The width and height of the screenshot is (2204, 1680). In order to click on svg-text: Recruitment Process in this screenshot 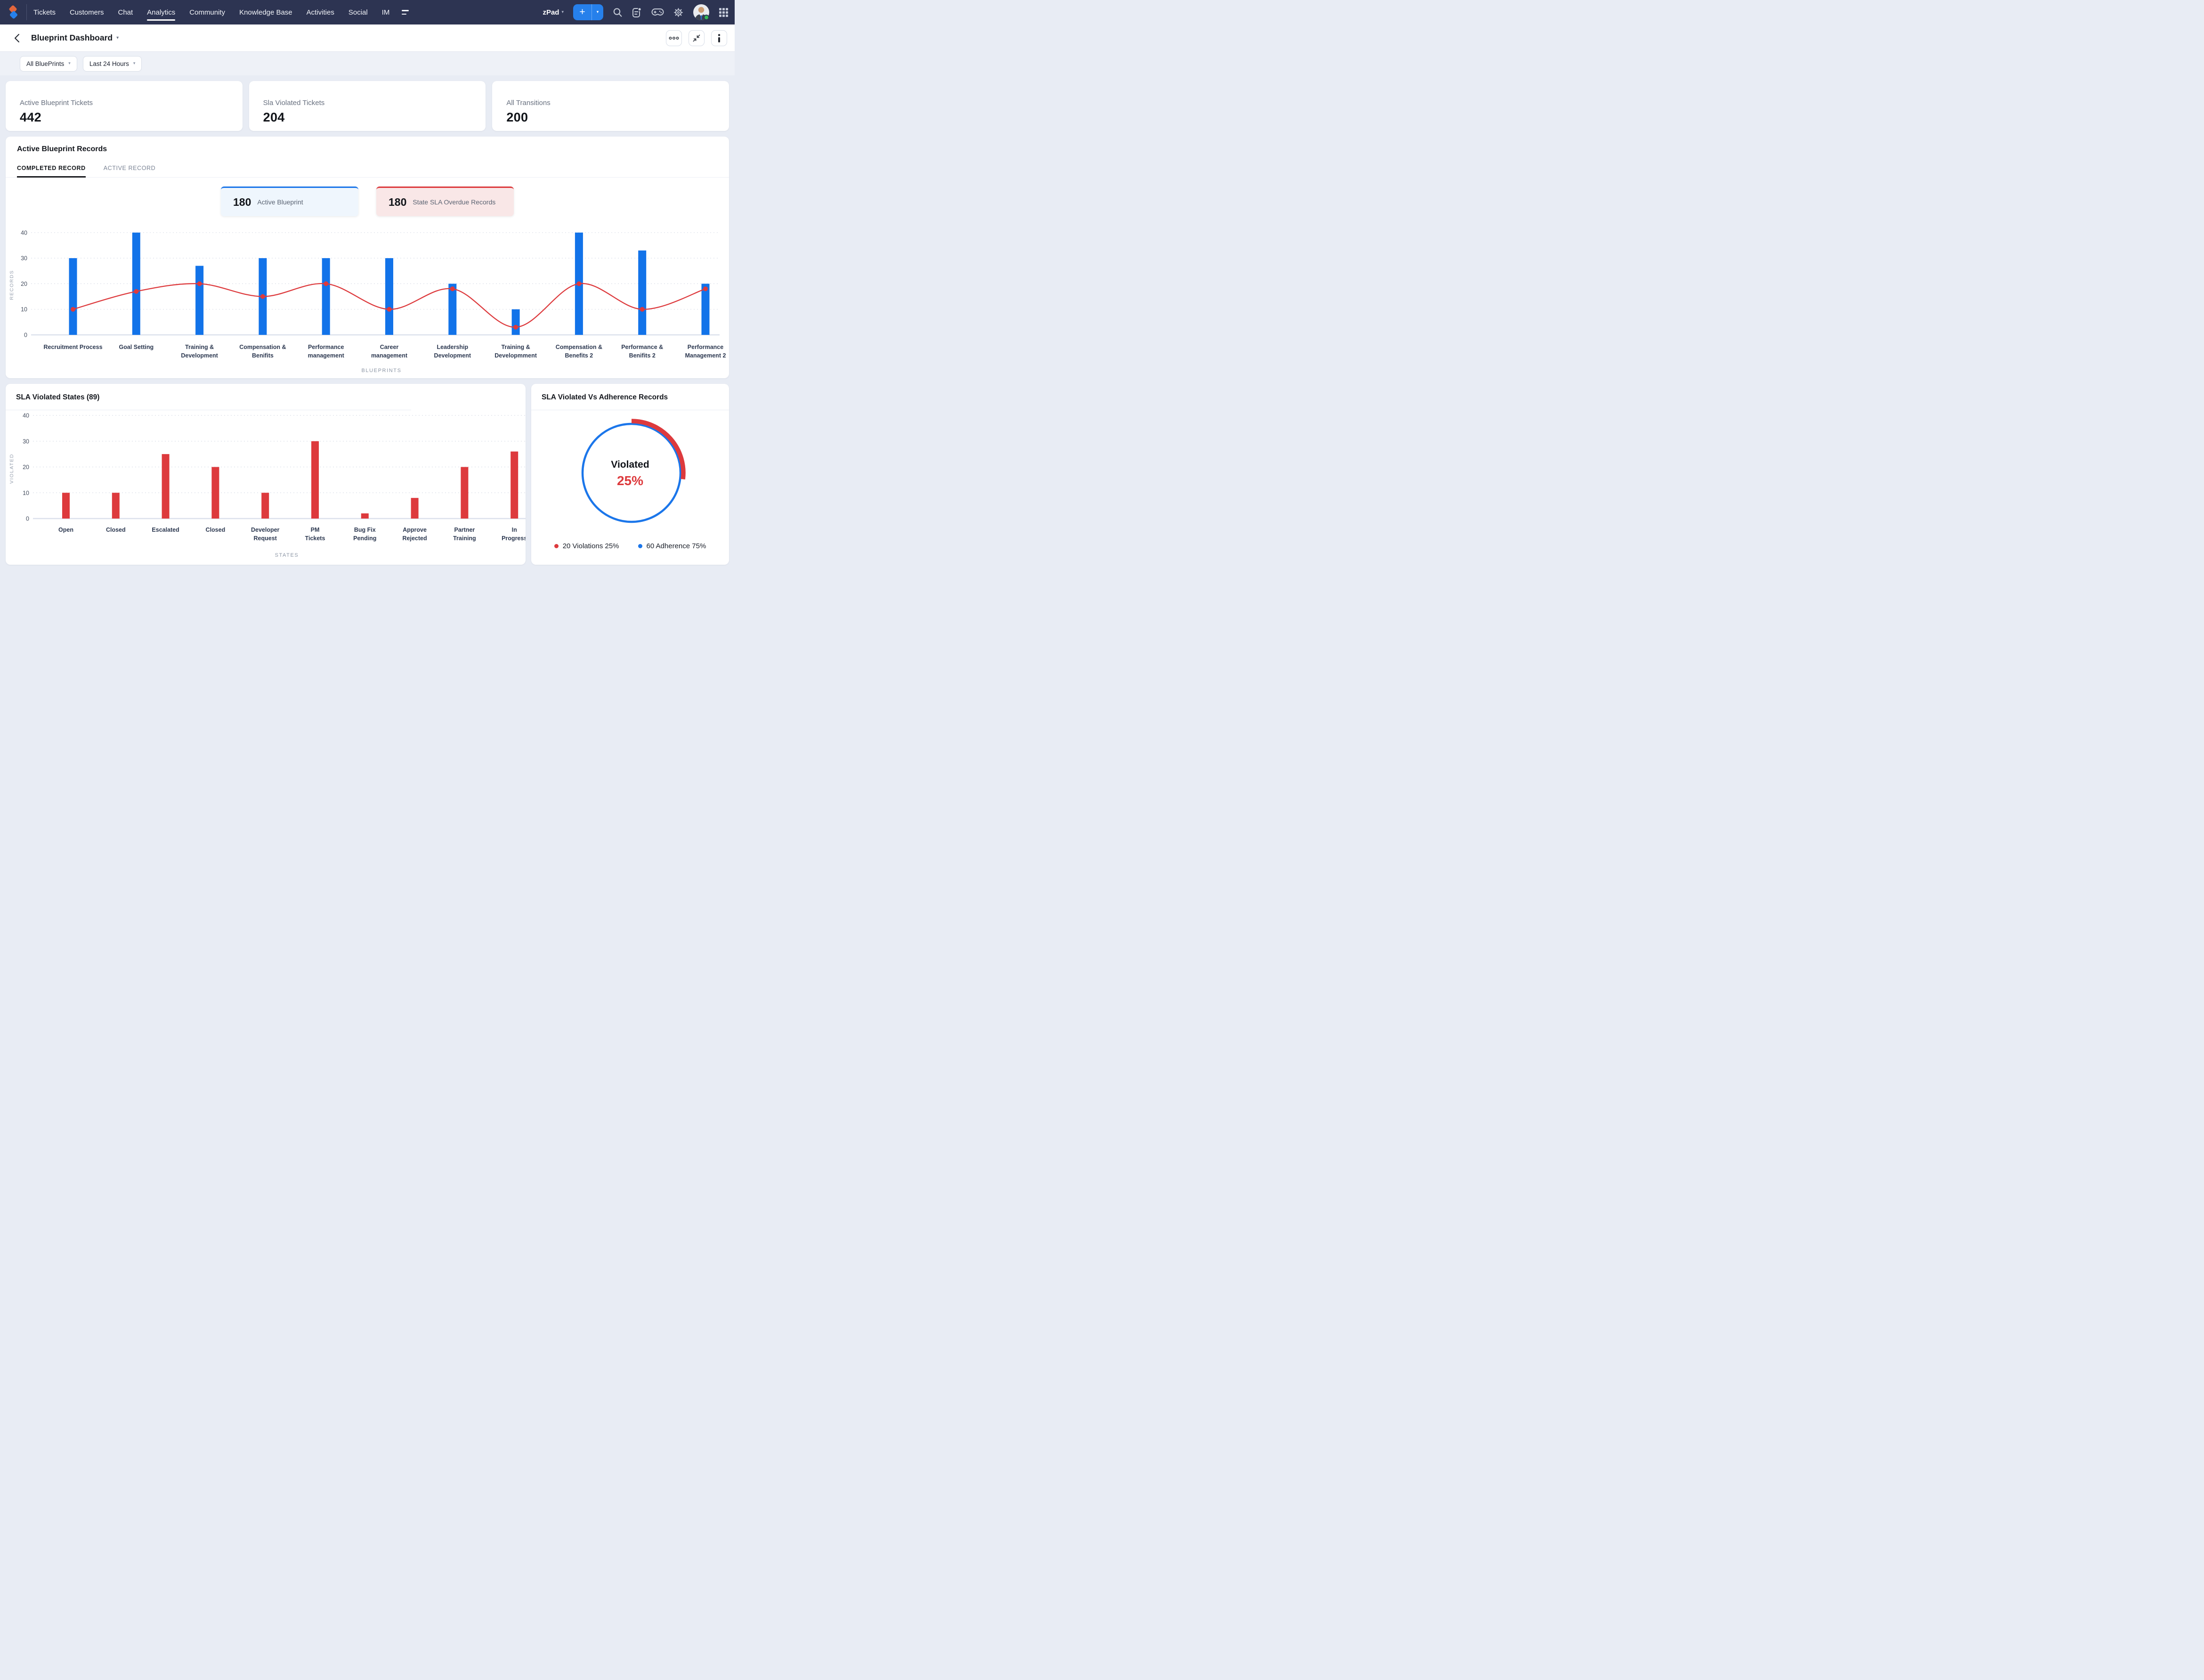, I will do `click(73, 347)`.